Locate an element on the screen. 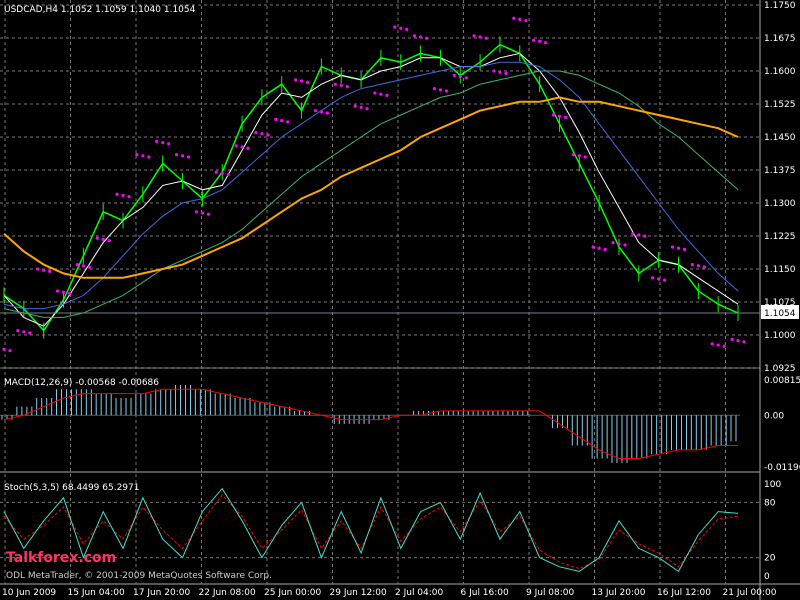 The width and height of the screenshot is (800, 600). site-watermark: Talkforex.com is located at coordinates (61, 558).